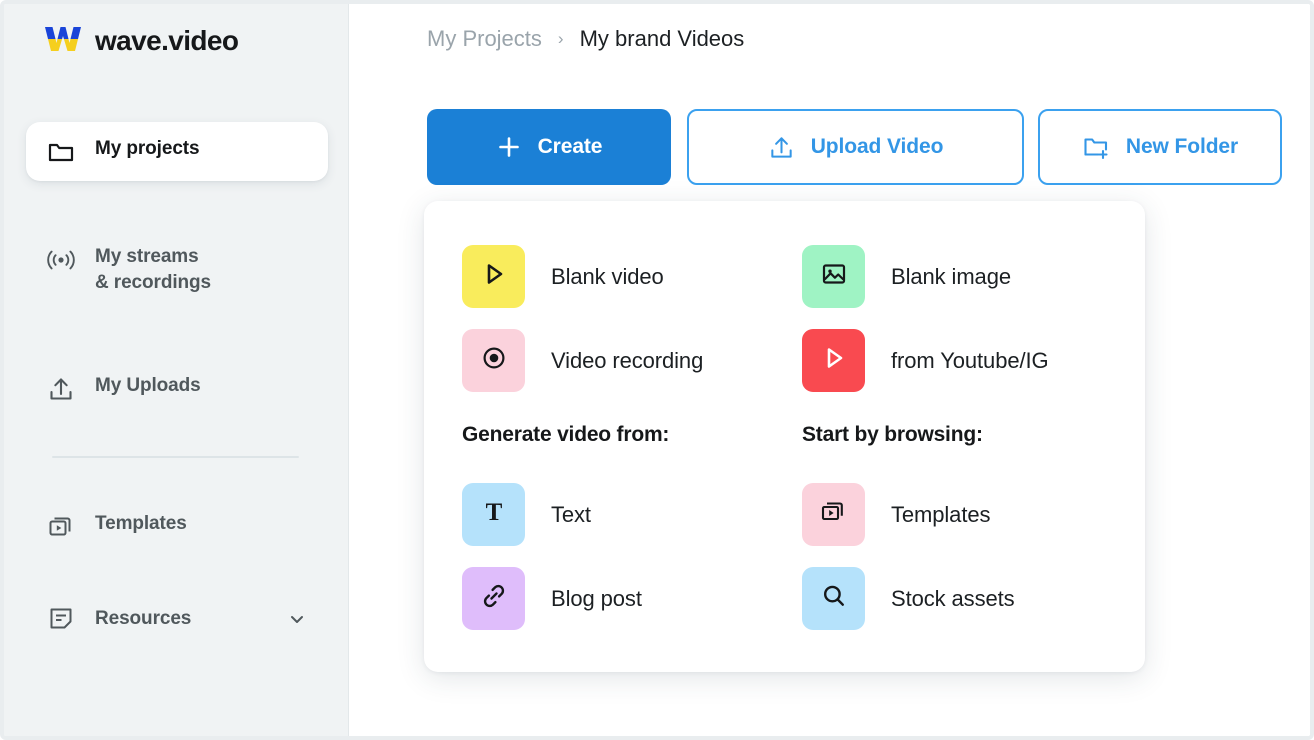 The width and height of the screenshot is (1314, 740). I want to click on breadcrumb-current: My brand Videos, so click(662, 38).